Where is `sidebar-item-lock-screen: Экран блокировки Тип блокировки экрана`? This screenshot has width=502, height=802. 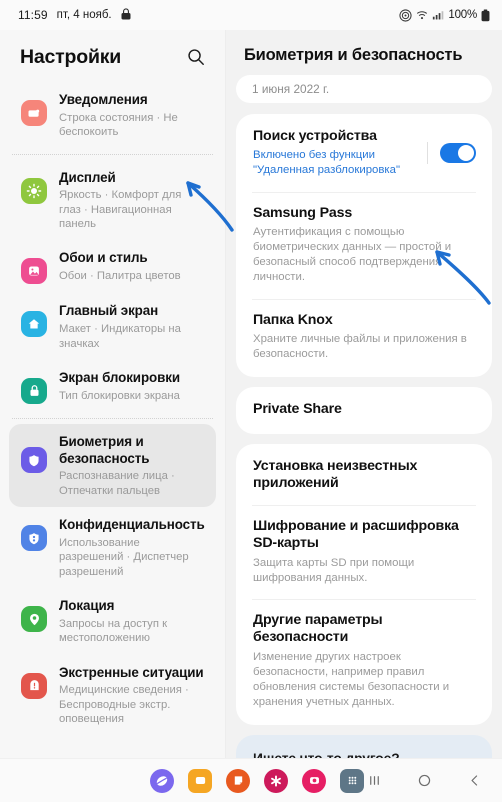
sidebar-item-lock-screen: Экран блокировки Тип блокировки экрана is located at coordinates (112, 386).